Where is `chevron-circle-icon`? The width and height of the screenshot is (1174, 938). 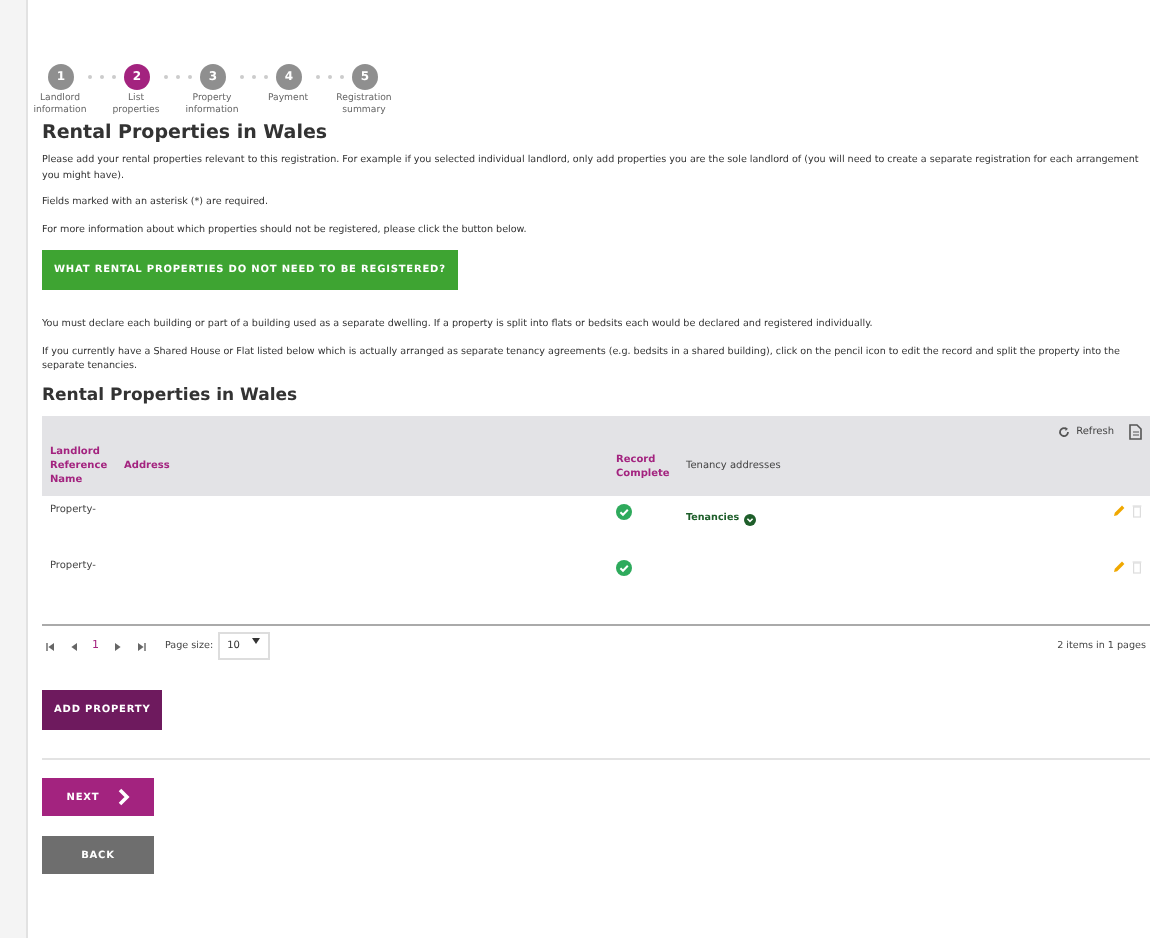 chevron-circle-icon is located at coordinates (749, 519).